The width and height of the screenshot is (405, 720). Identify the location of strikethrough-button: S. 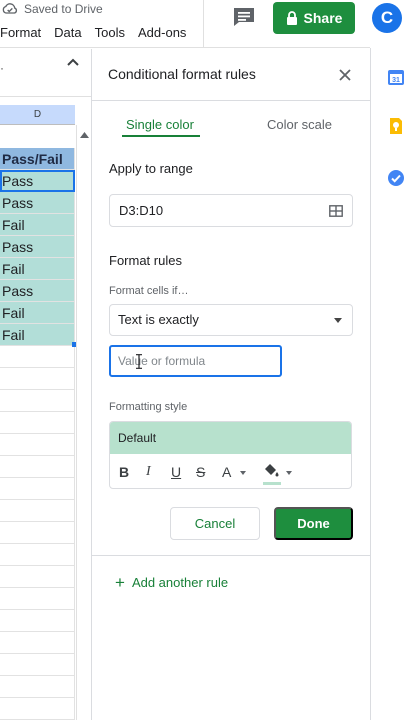
(200, 472).